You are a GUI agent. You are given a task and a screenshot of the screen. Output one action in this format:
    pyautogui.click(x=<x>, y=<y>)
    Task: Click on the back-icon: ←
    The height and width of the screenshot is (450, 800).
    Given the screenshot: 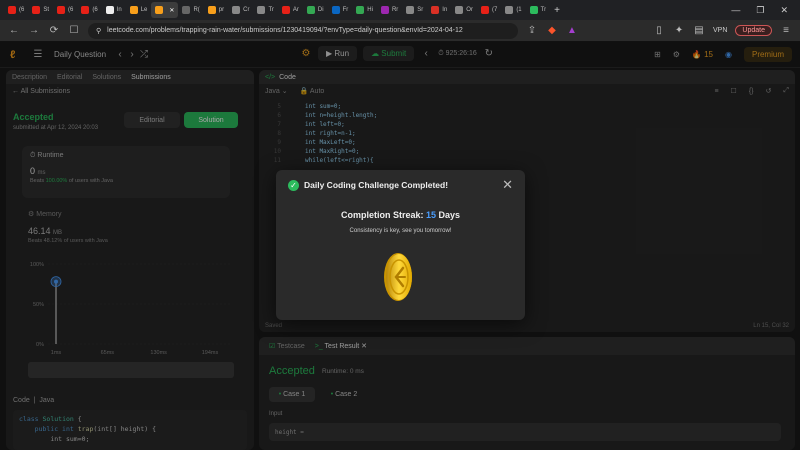 What is the action you would take?
    pyautogui.click(x=14, y=30)
    